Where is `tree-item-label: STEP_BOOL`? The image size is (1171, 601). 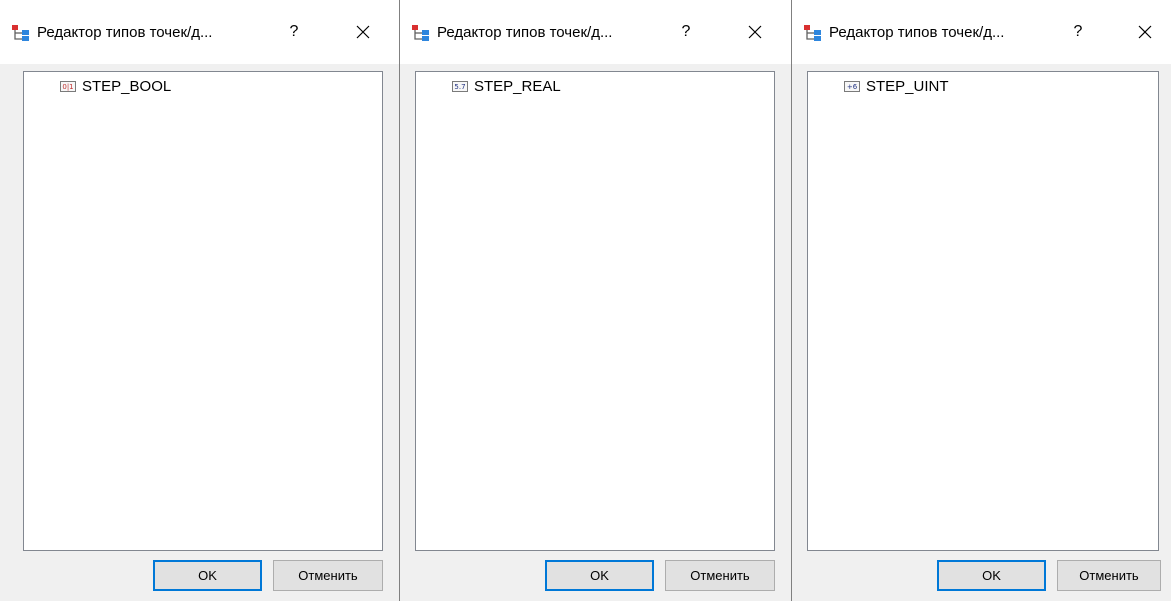 tree-item-label: STEP_BOOL is located at coordinates (127, 86).